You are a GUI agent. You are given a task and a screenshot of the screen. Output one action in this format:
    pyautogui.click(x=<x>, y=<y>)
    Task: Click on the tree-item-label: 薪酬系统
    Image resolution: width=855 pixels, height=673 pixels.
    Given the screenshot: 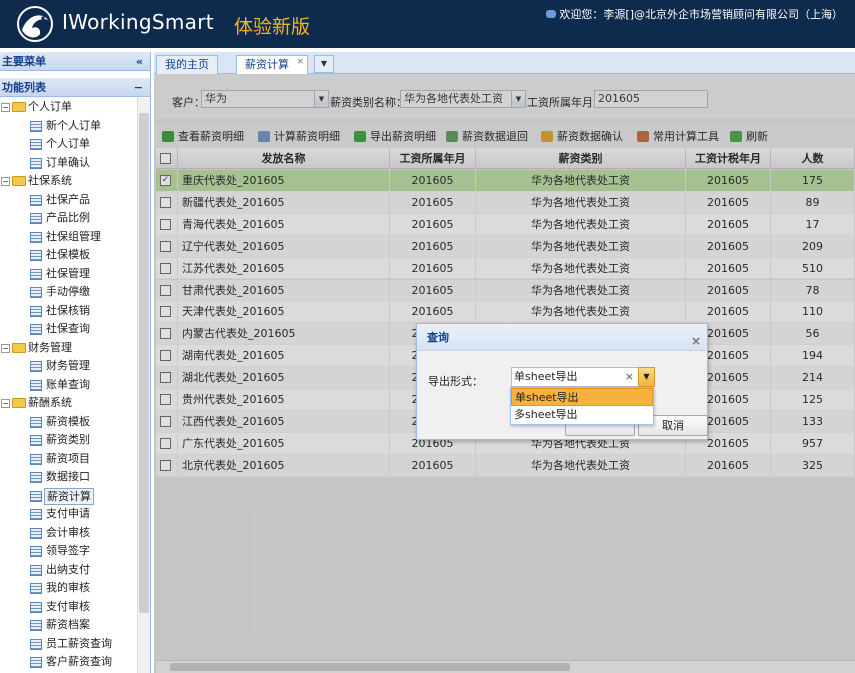 What is the action you would take?
    pyautogui.click(x=50, y=402)
    